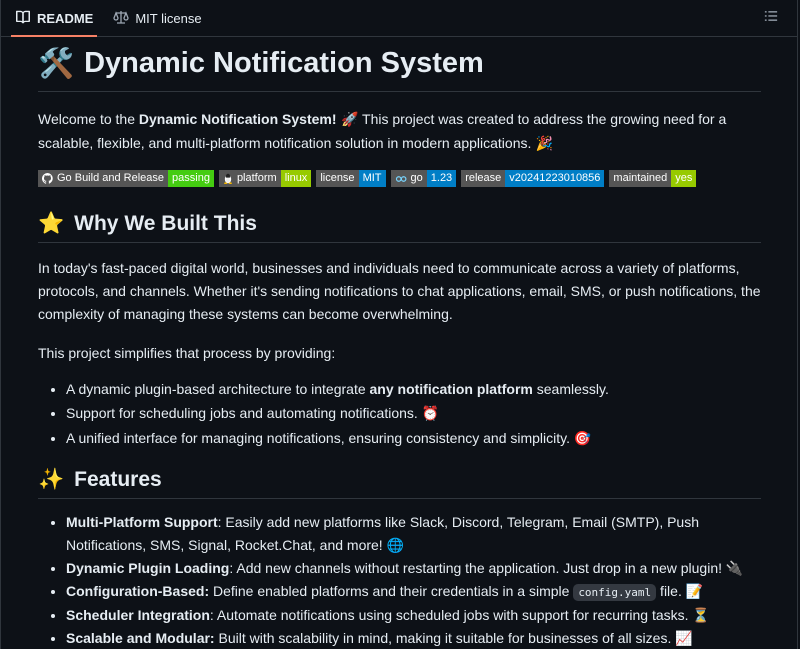 This screenshot has height=649, width=800. I want to click on list-icon, so click(771, 18).